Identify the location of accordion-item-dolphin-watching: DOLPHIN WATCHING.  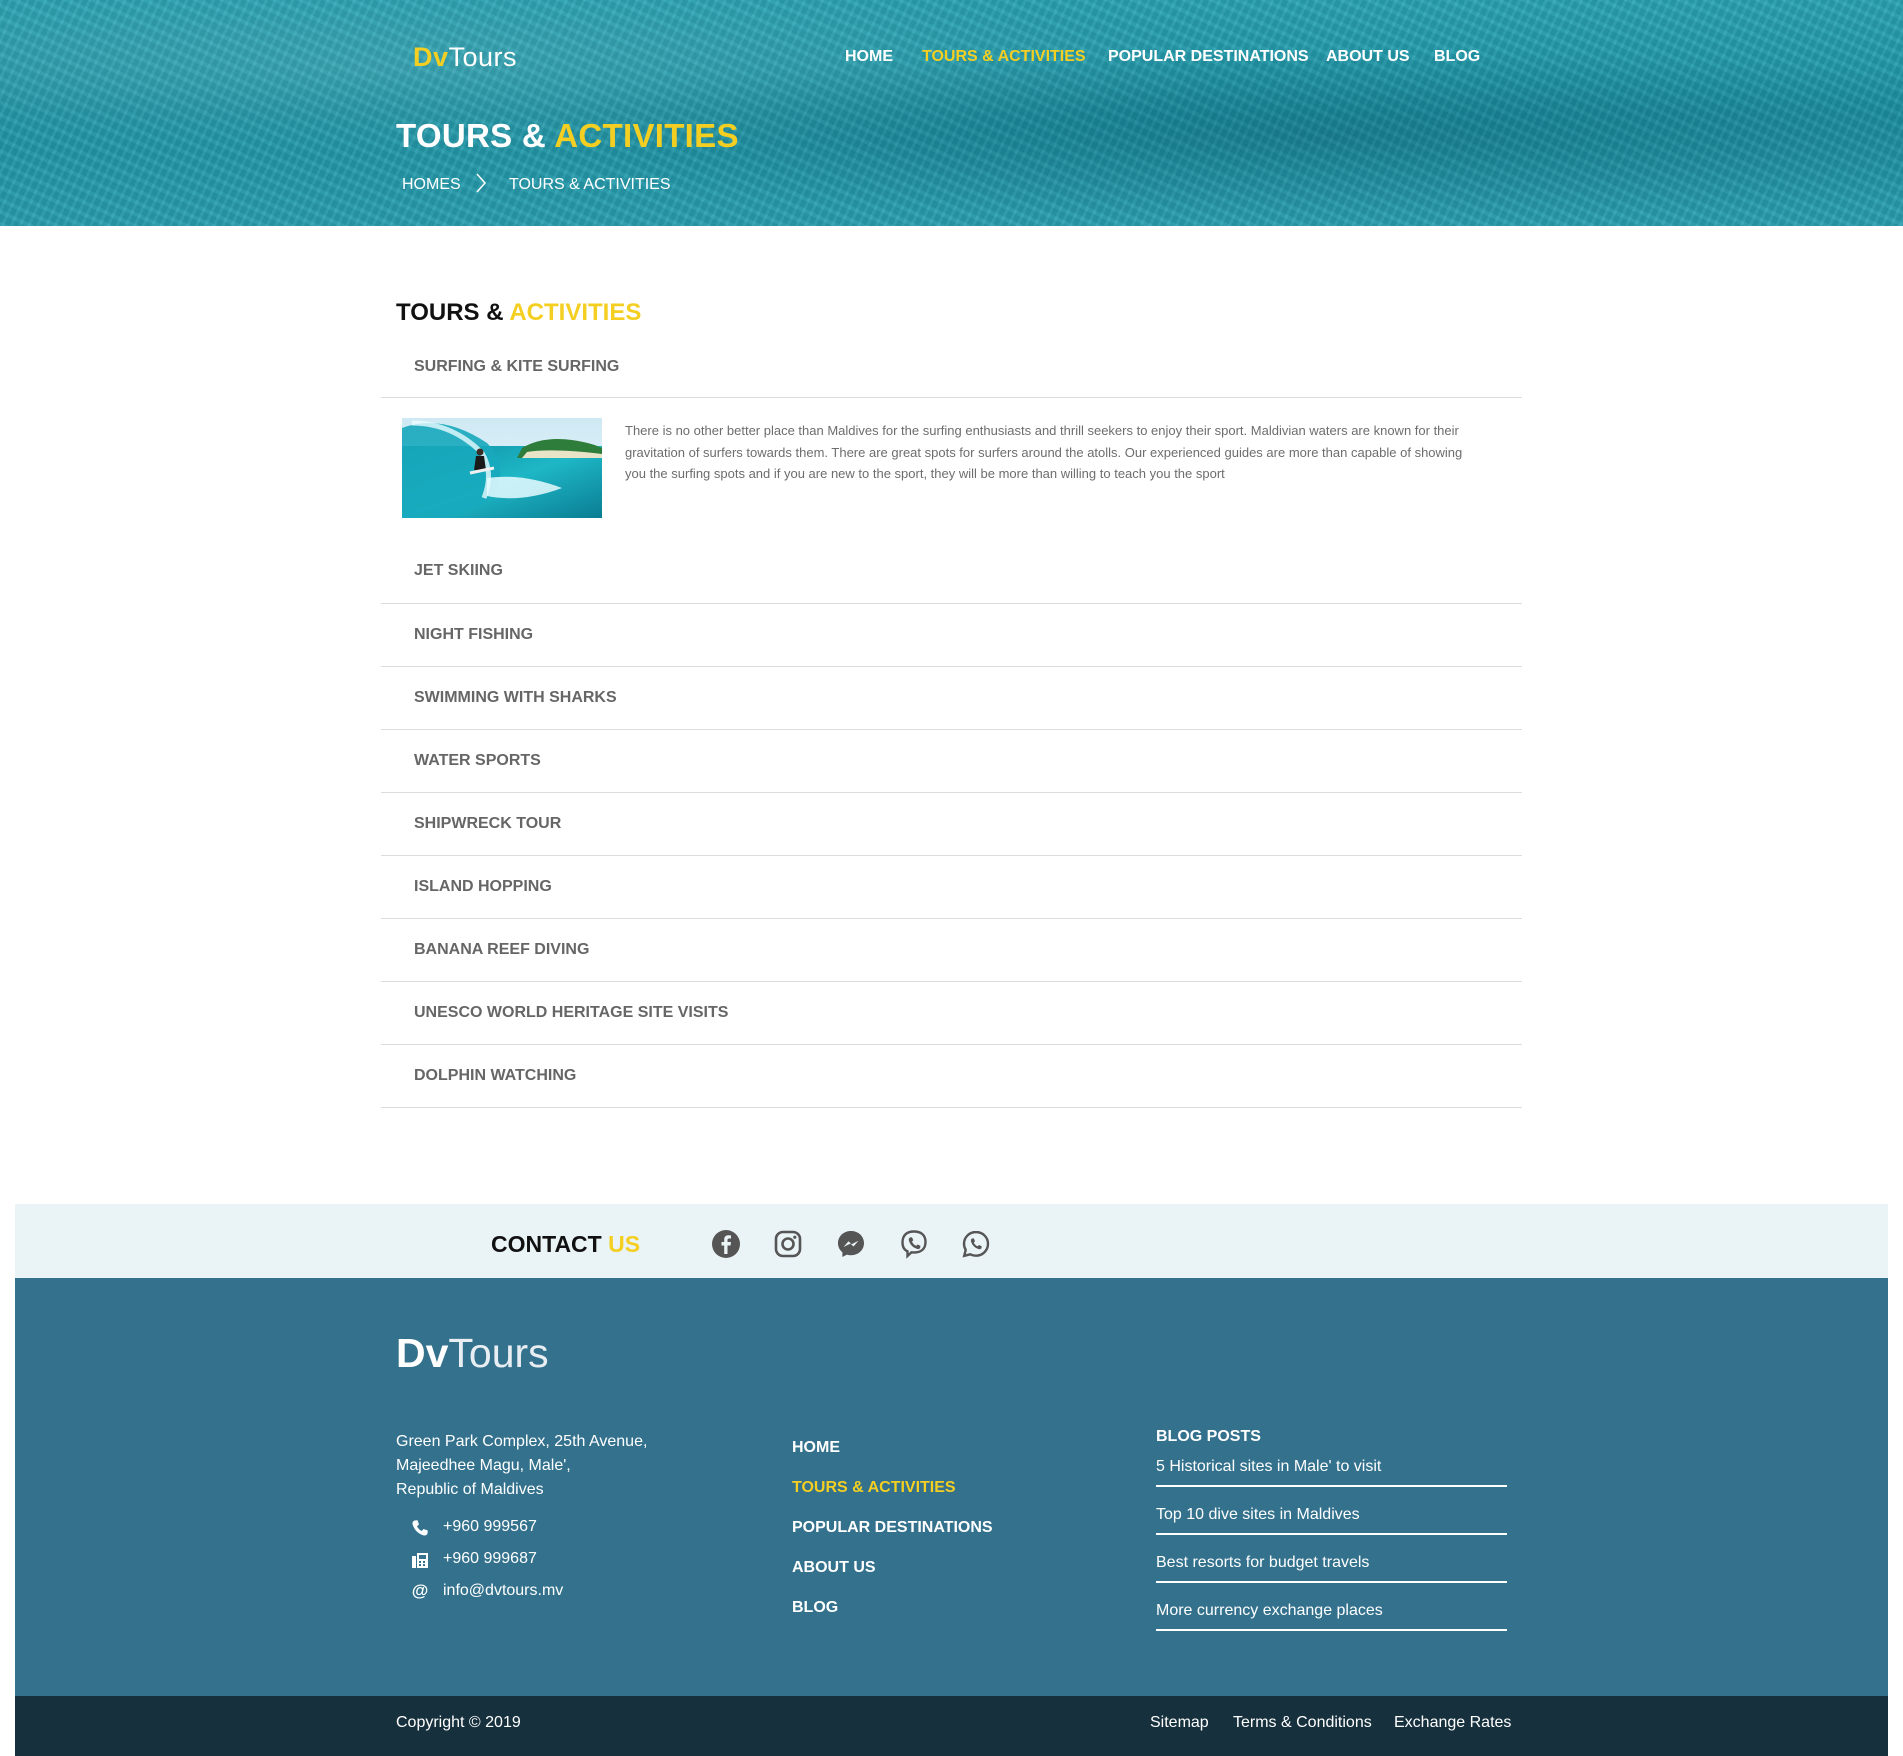
(951, 1076).